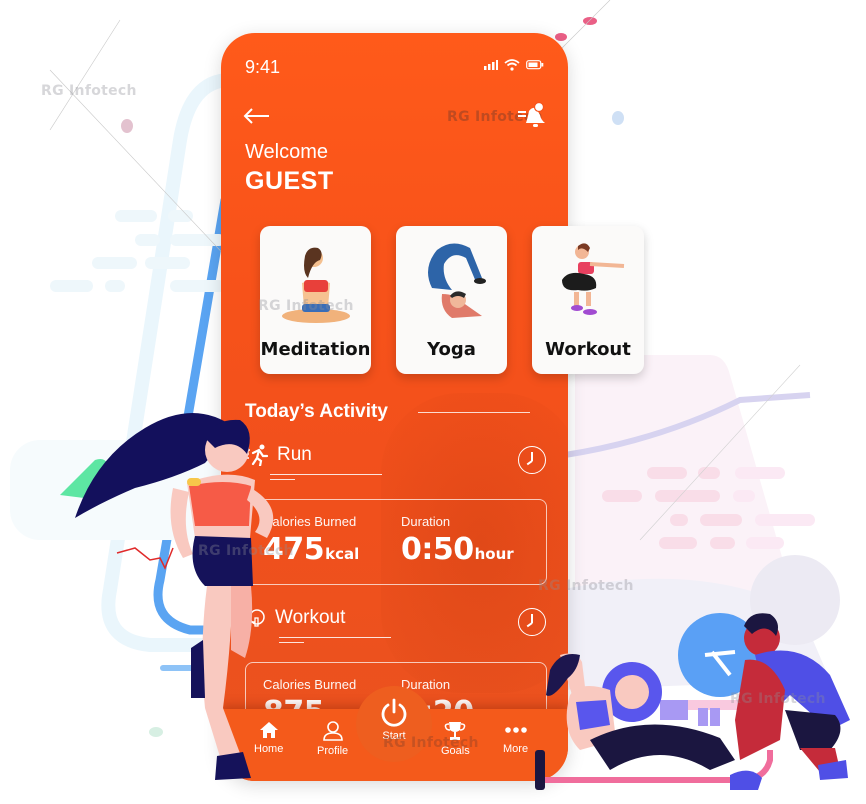  Describe the element at coordinates (257, 117) in the screenshot. I see `back-arrow-icon` at that location.